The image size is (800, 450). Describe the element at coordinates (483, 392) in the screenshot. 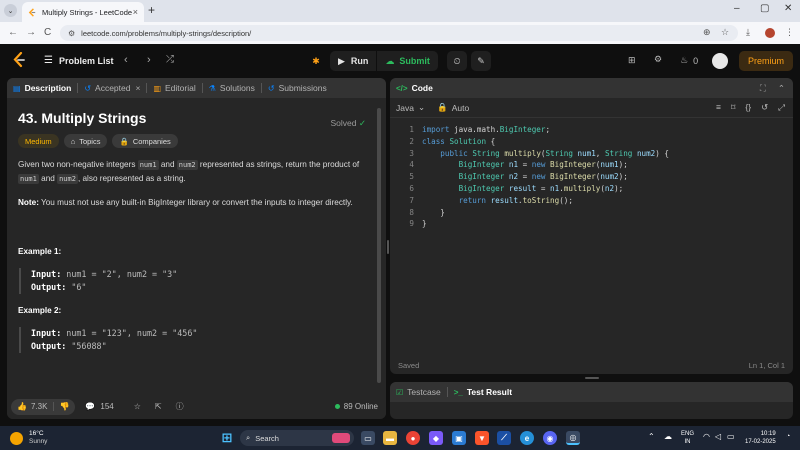

I see `tab-test-result: >_ Test Result` at that location.